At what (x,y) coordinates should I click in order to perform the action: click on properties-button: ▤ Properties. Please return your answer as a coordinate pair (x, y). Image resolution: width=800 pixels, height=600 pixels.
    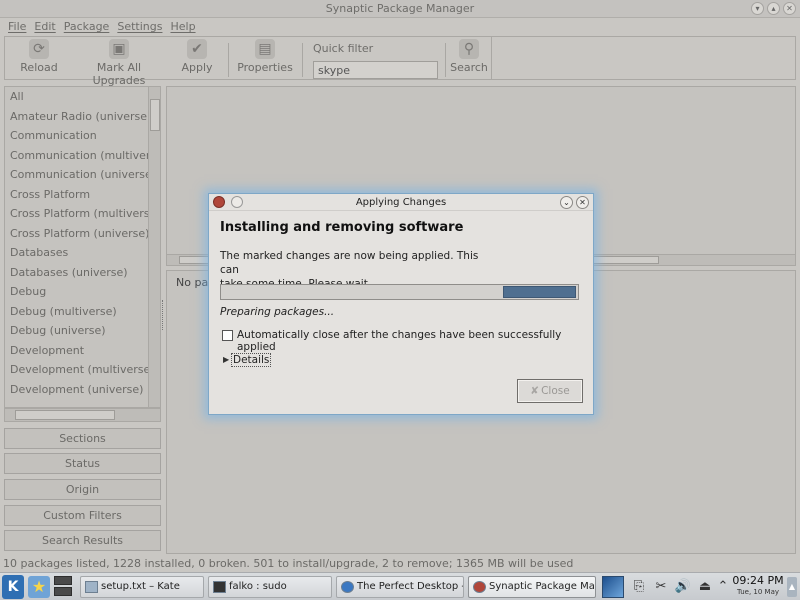
    Looking at the image, I should click on (265, 56).